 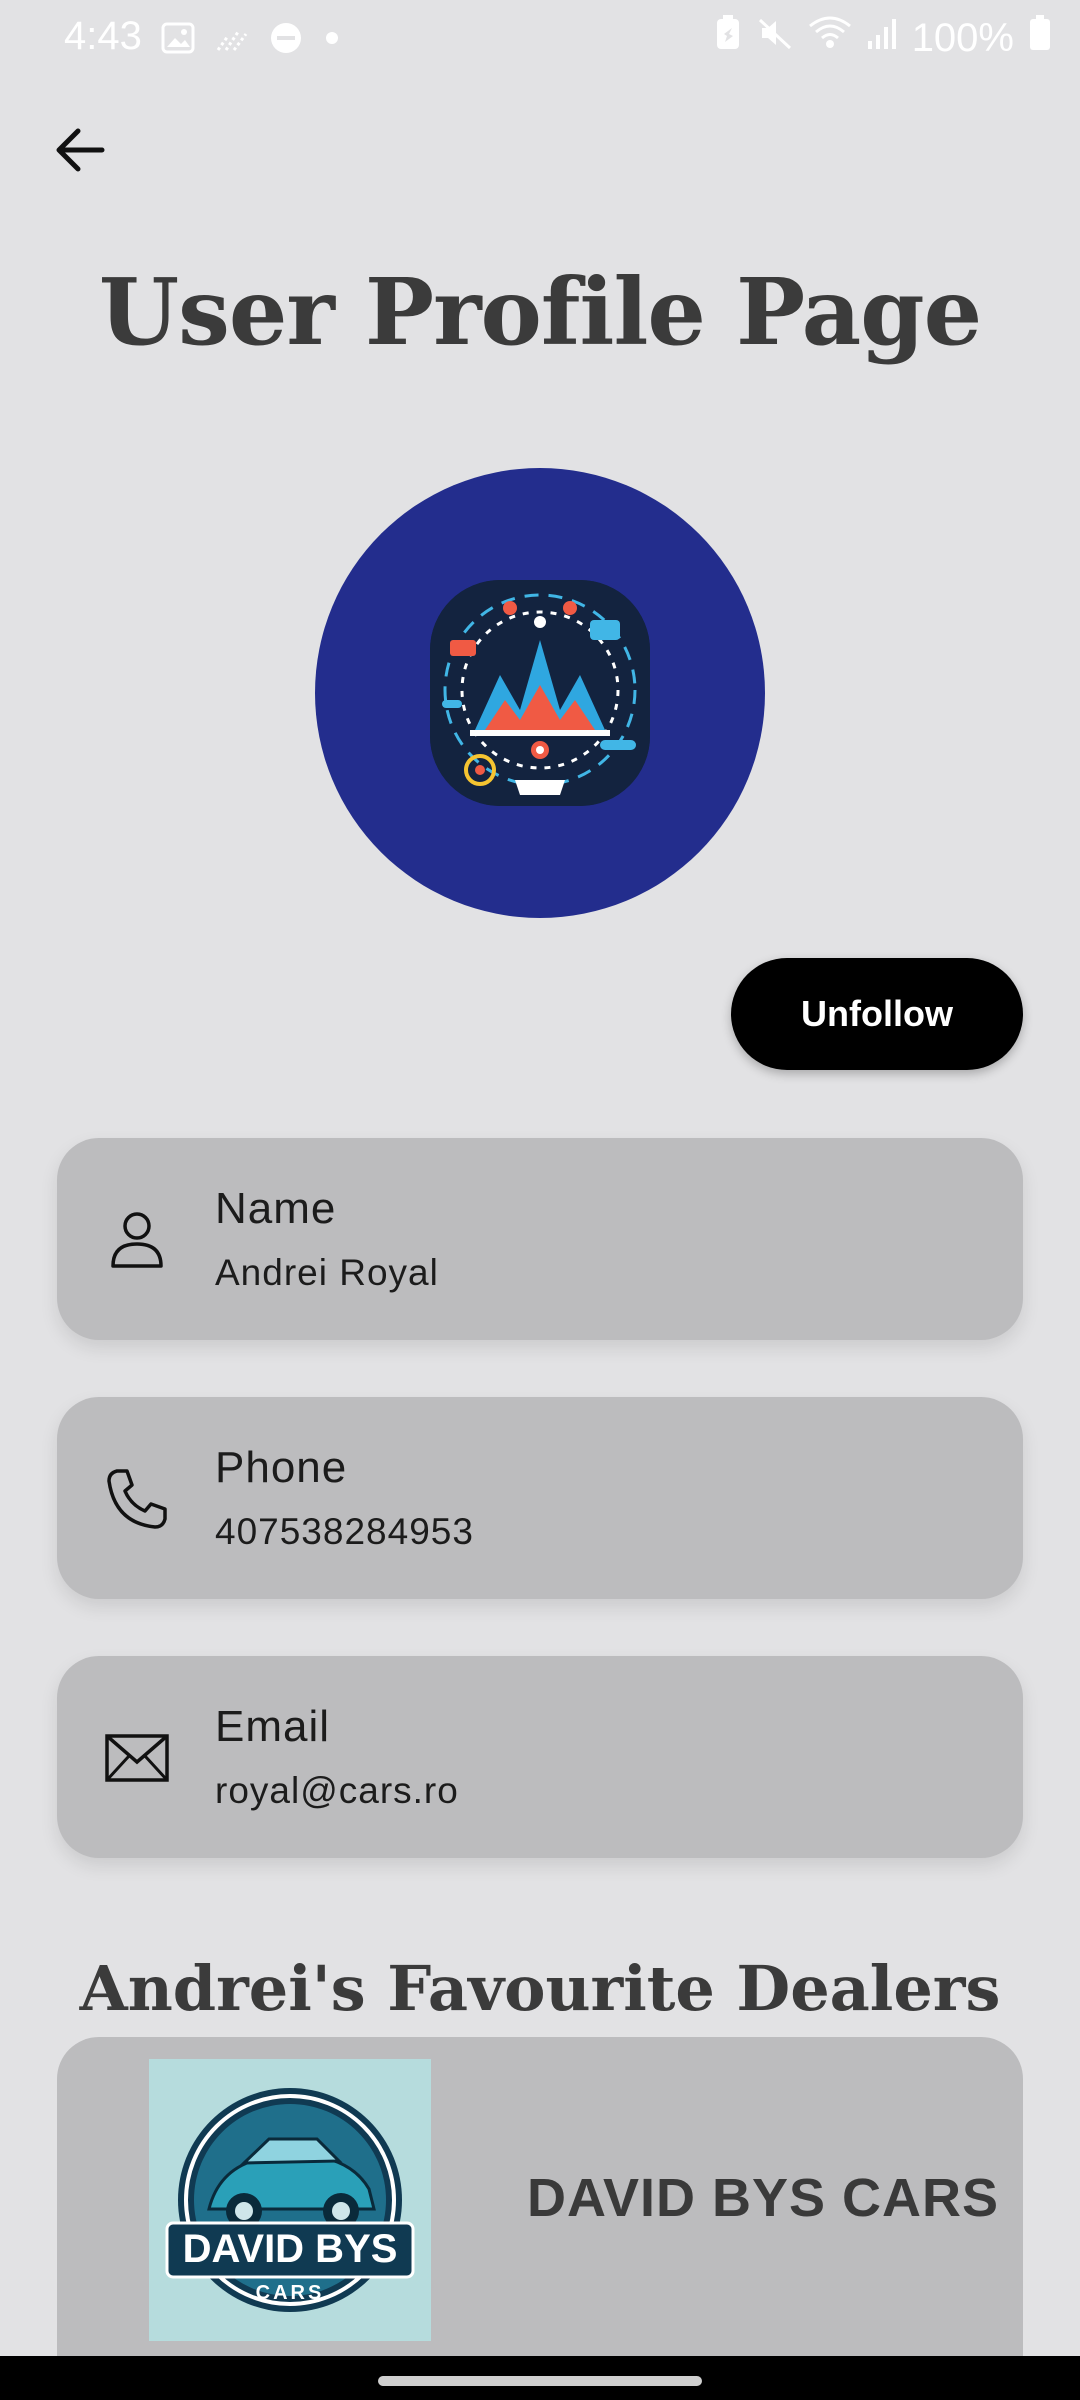 What do you see at coordinates (137, 1499) in the screenshot?
I see `phone-icon` at bounding box center [137, 1499].